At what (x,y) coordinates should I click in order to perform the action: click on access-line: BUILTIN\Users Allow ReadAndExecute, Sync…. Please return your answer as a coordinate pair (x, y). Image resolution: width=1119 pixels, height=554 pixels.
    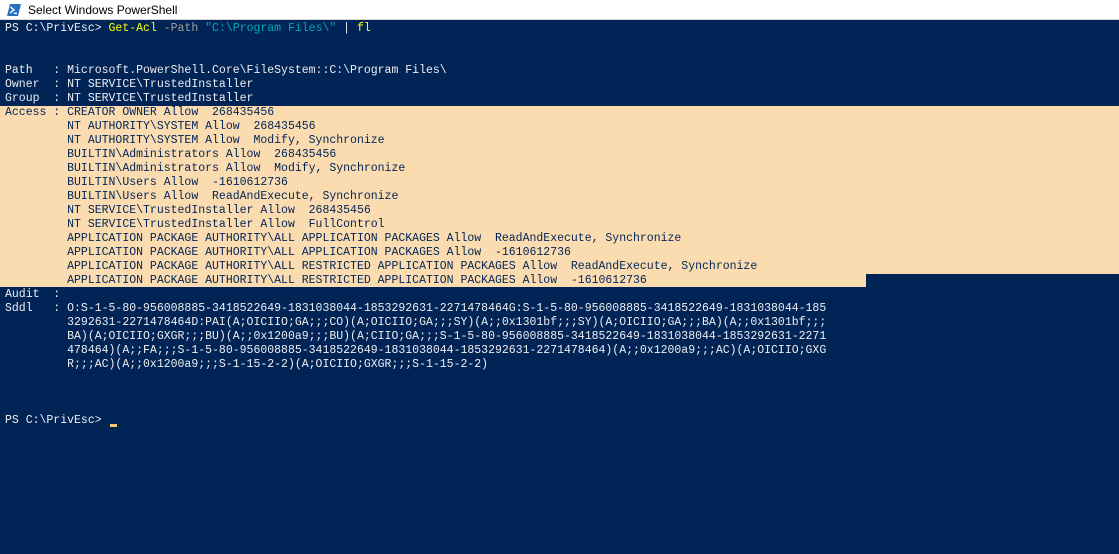
    Looking at the image, I should click on (202, 196).